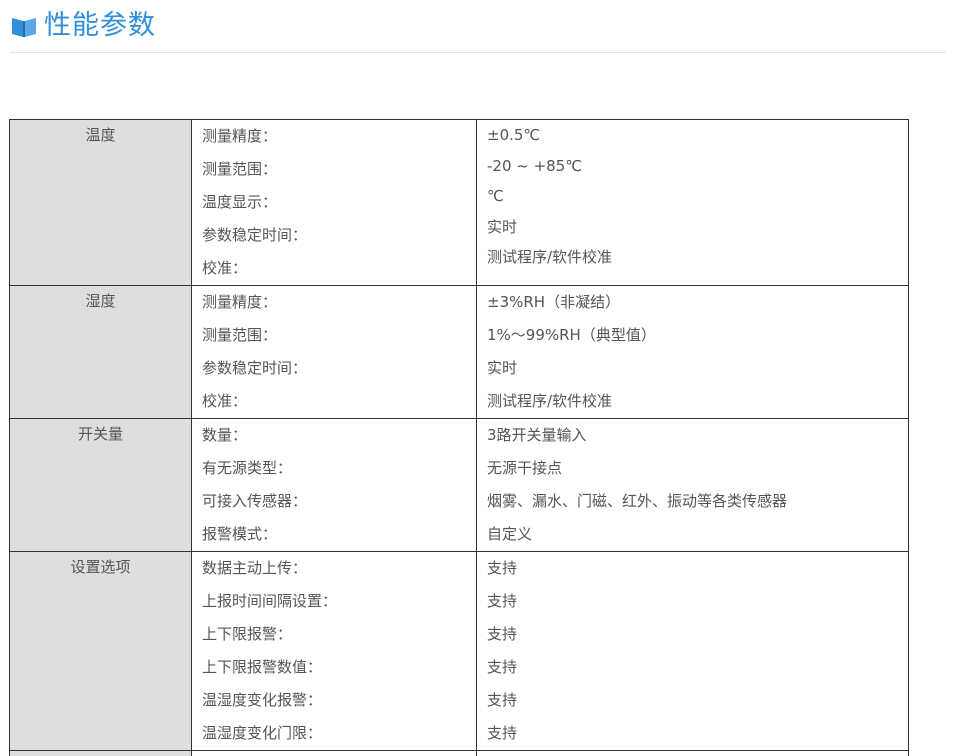 This screenshot has height=756, width=966. Describe the element at coordinates (262, 733) in the screenshot. I see `param-key: 温湿度变化门限：` at that location.